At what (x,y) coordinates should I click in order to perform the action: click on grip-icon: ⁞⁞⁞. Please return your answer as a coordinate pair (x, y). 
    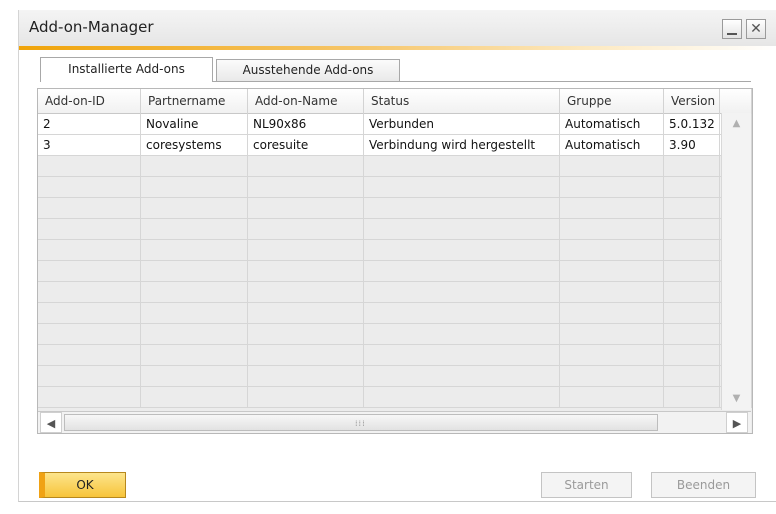
    Looking at the image, I should click on (360, 423).